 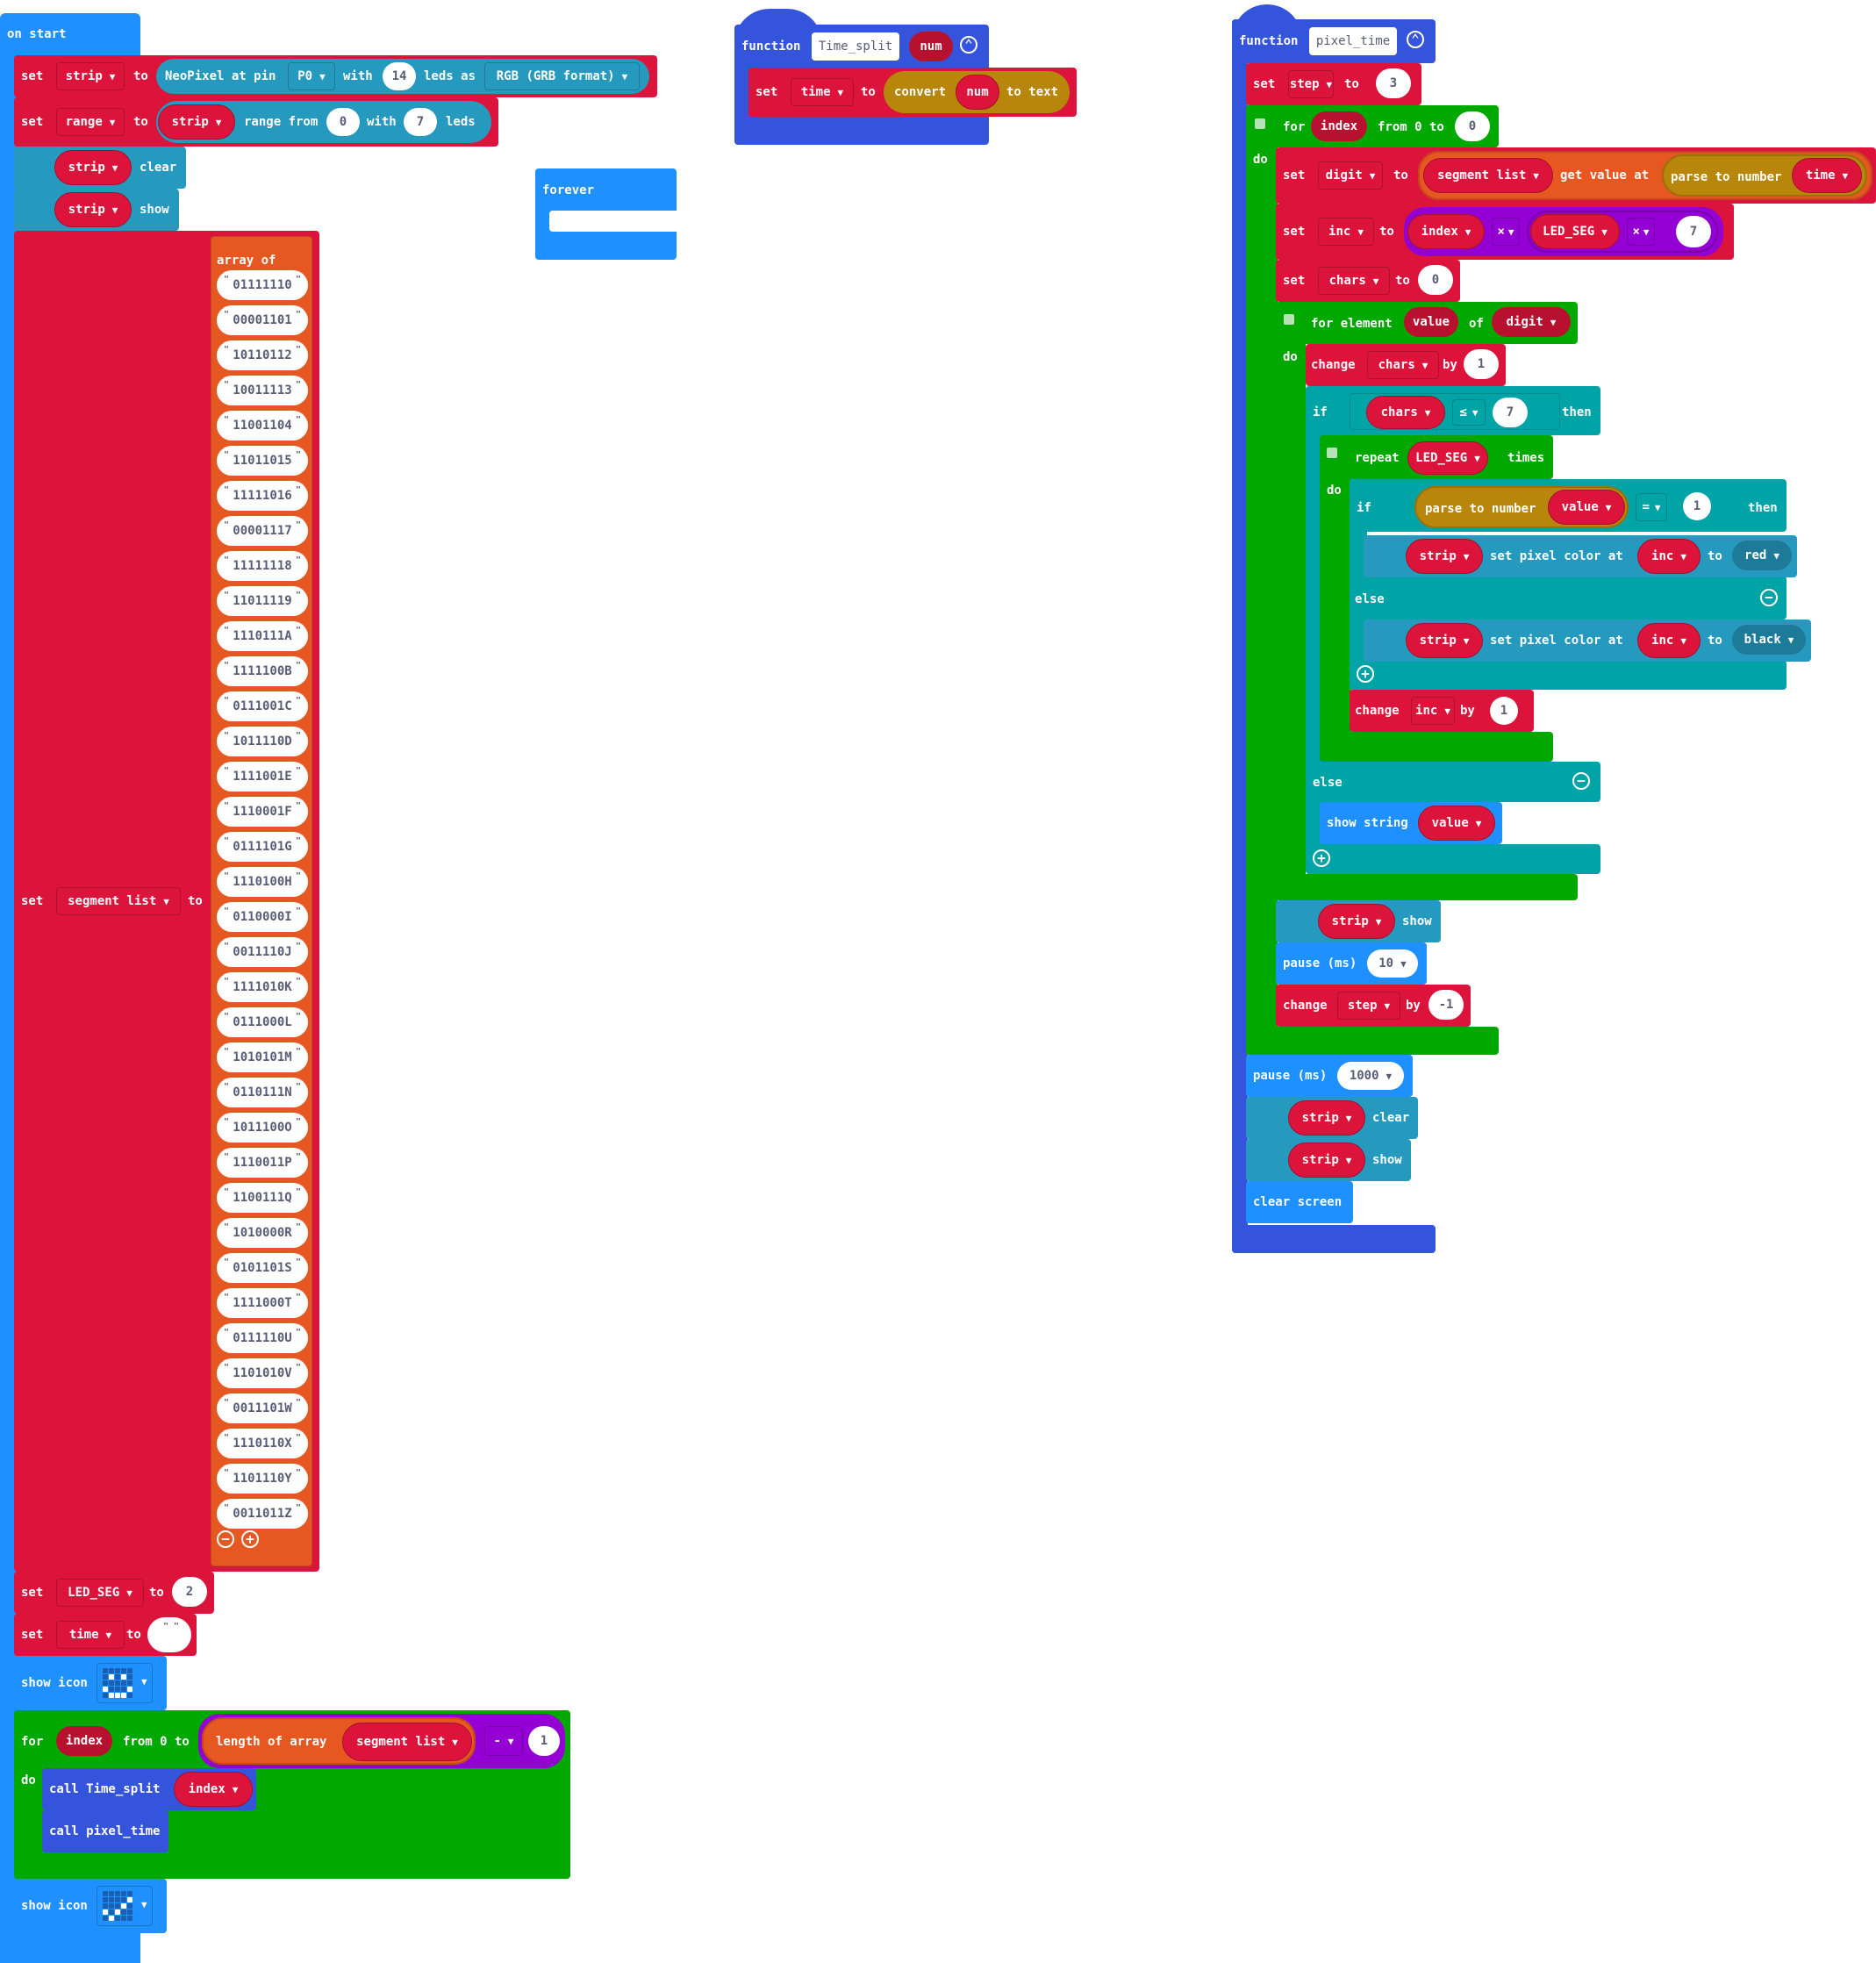 What do you see at coordinates (1693, 231) in the screenshot?
I see `multiplier-input: 7` at bounding box center [1693, 231].